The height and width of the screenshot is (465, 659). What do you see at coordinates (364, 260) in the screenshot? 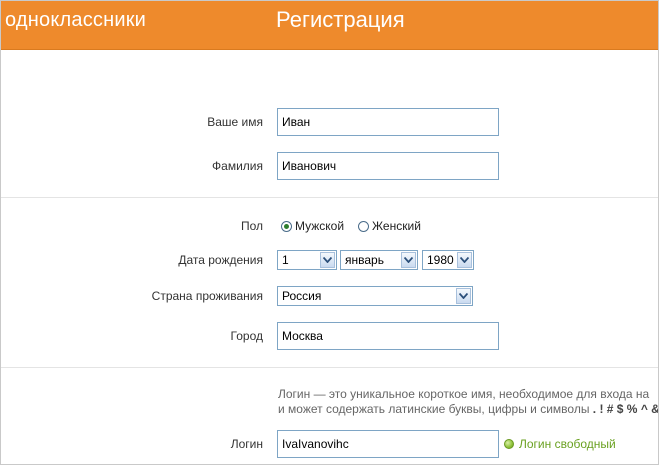
I see `birth-month-value: январь` at bounding box center [364, 260].